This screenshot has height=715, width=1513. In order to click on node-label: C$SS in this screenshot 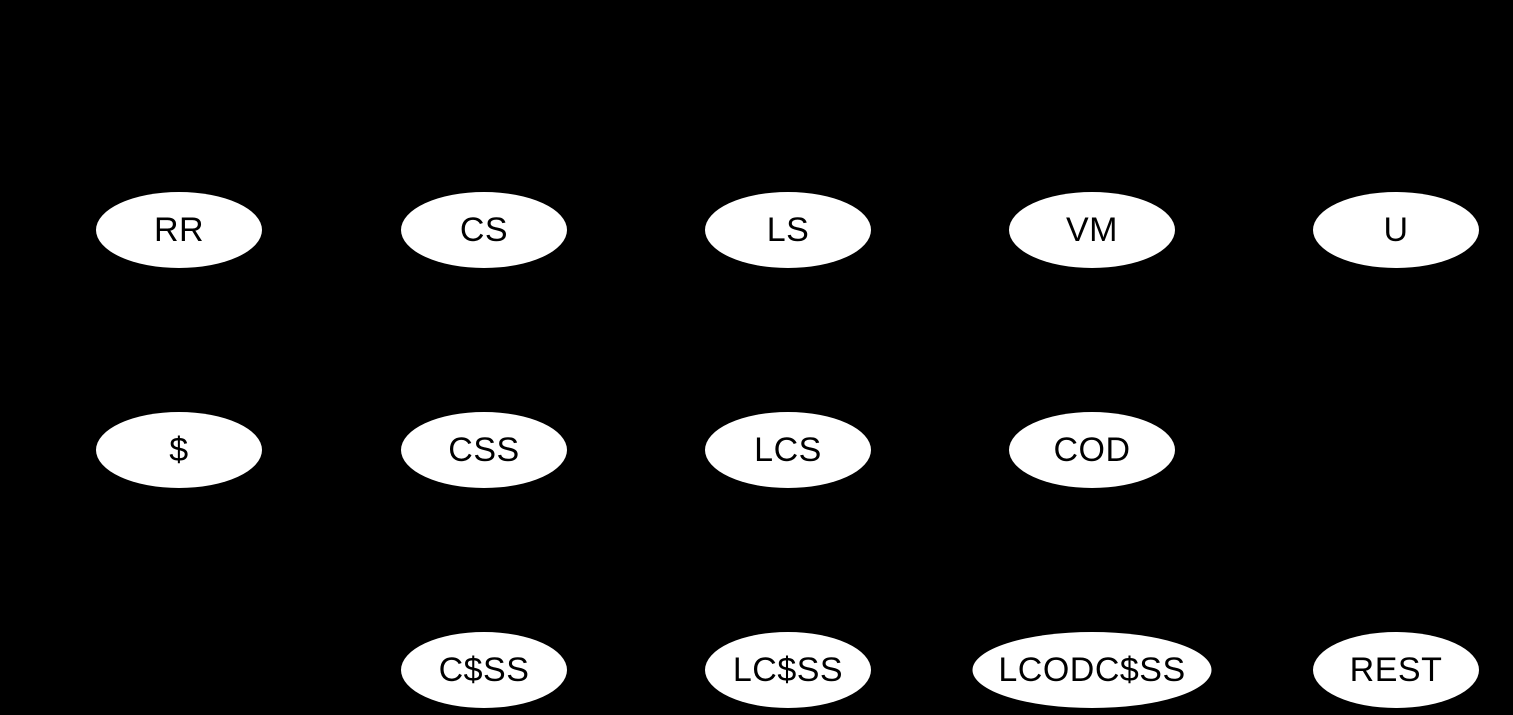, I will do `click(484, 670)`.